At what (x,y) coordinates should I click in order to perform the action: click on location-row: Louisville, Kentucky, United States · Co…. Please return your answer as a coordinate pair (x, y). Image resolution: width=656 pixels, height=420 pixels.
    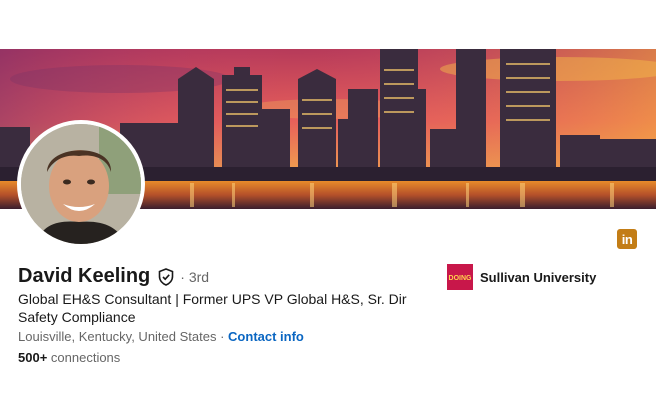
    Looking at the image, I should click on (161, 336).